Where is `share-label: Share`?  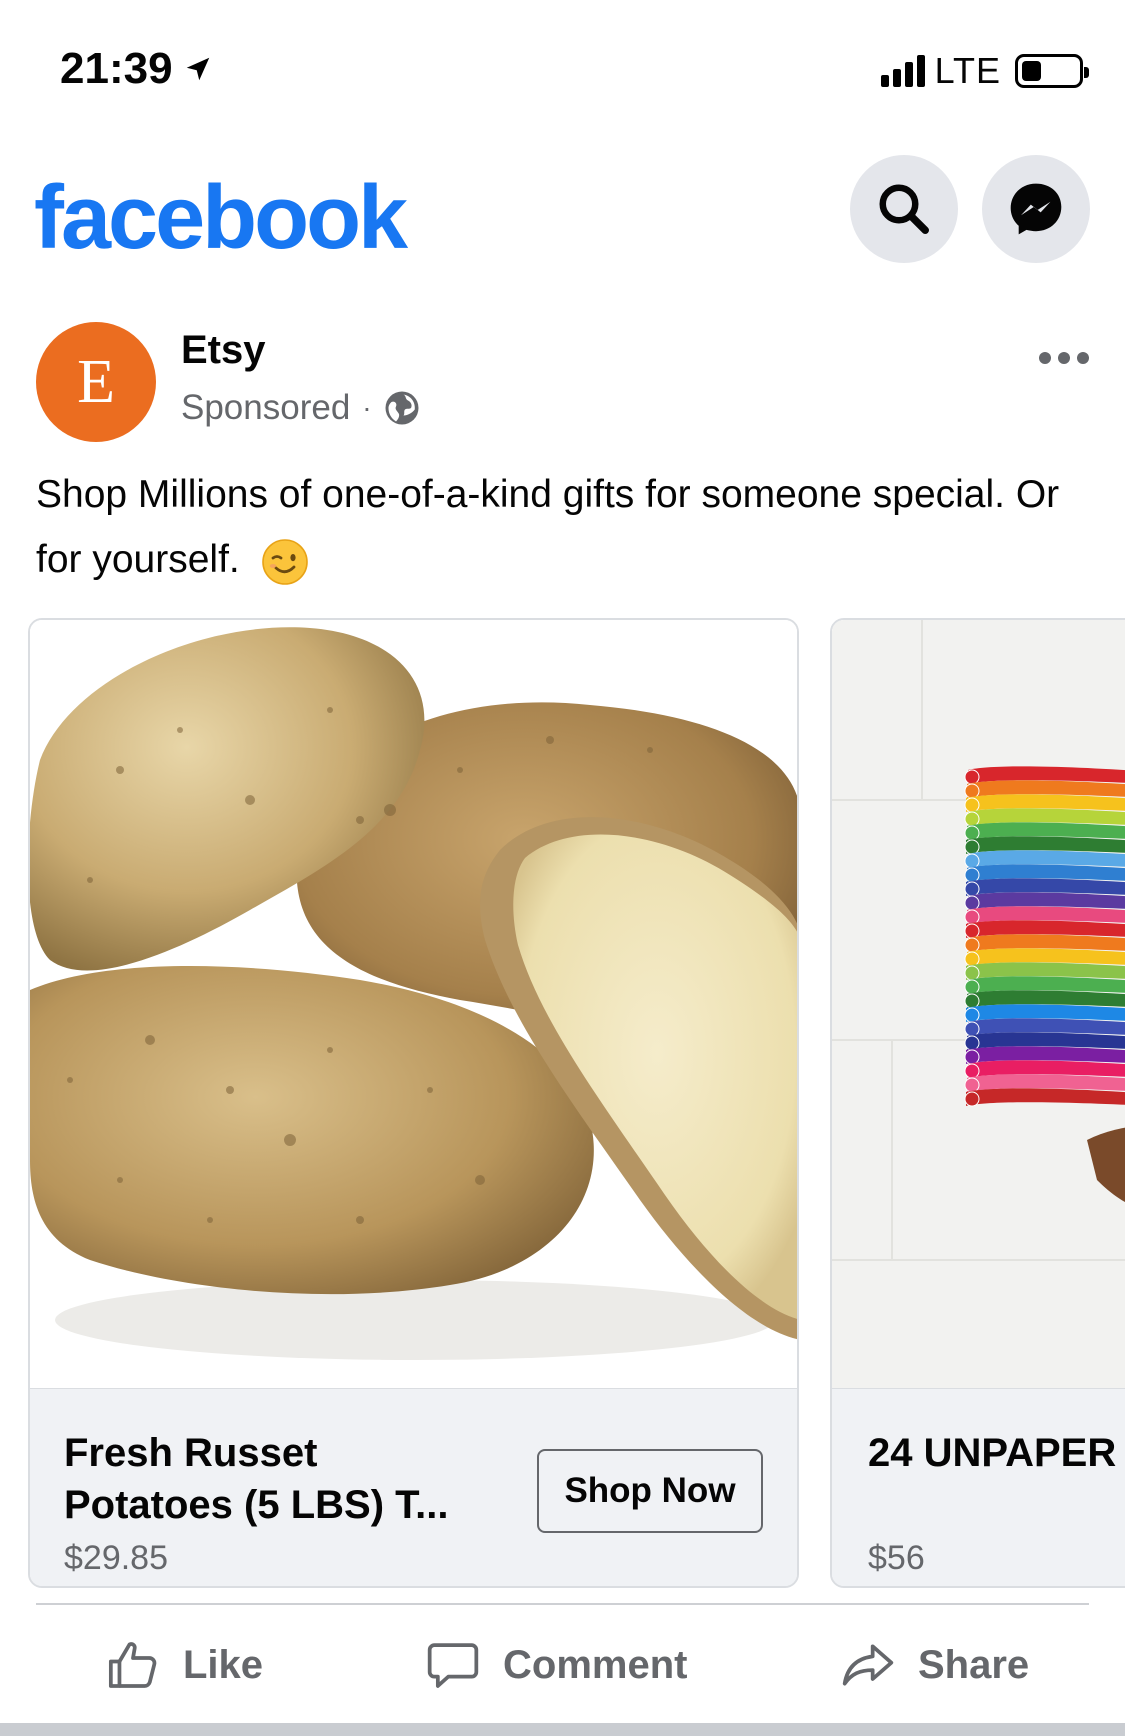 share-label: Share is located at coordinates (974, 1664).